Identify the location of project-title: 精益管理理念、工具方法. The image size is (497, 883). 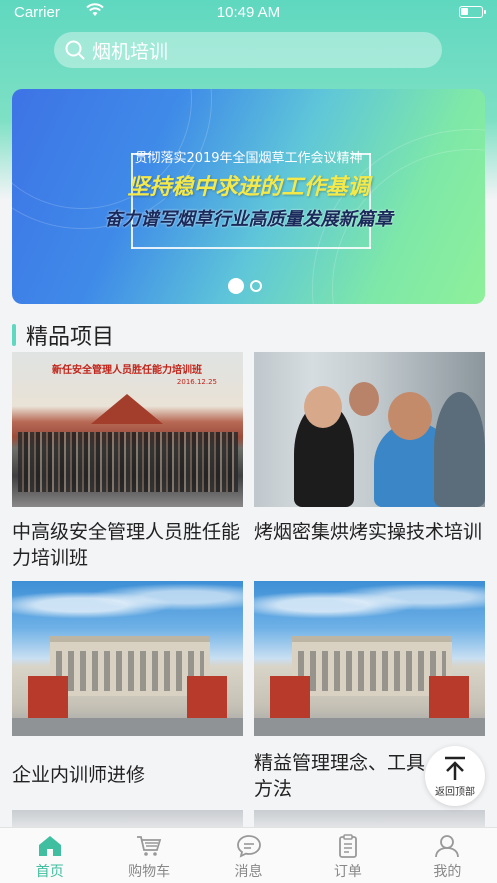
(340, 776).